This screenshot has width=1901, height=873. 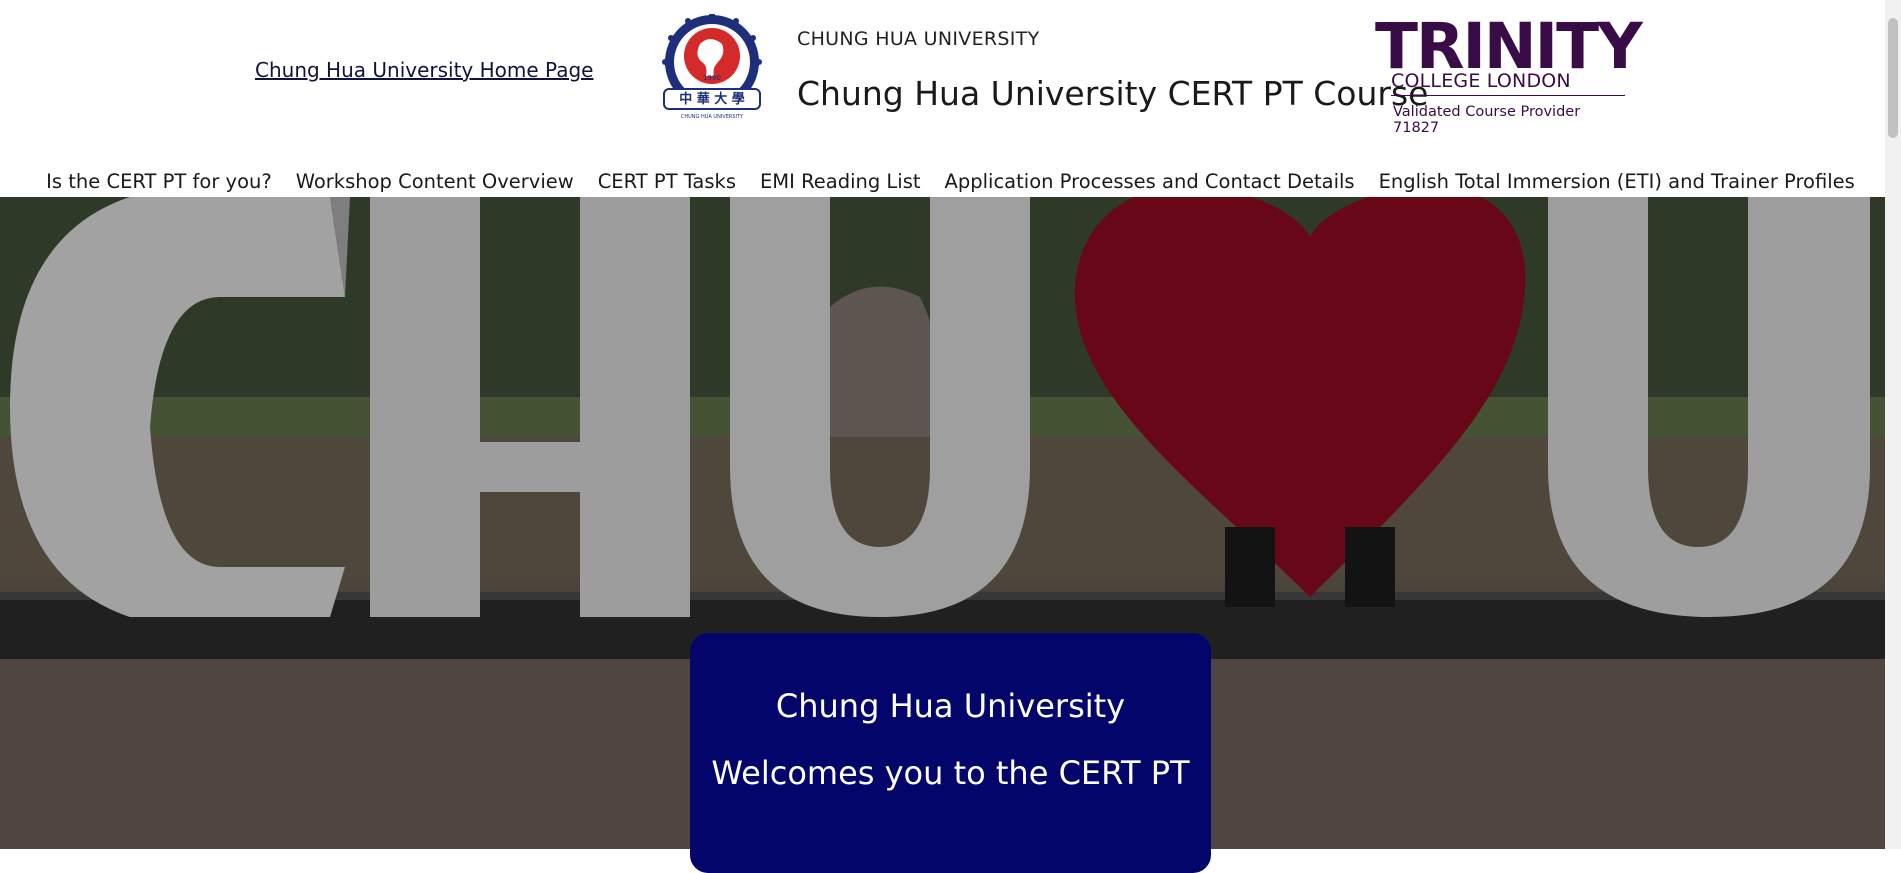 I want to click on svg-text: 中 華 大 學, so click(x=712, y=99).